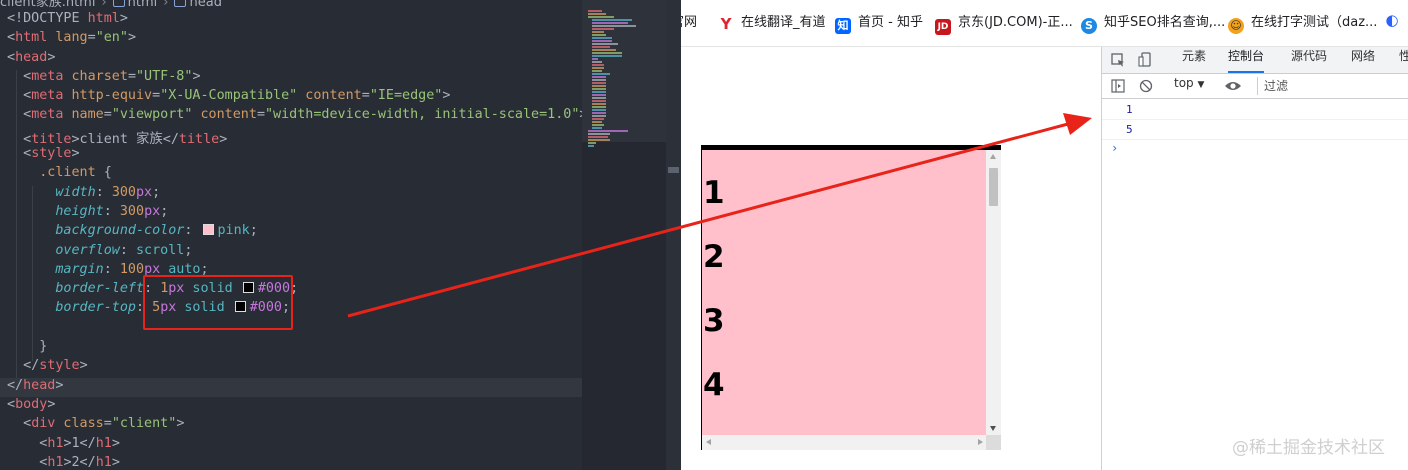 The height and width of the screenshot is (470, 1408). I want to click on scroll-thumb, so click(993, 187).